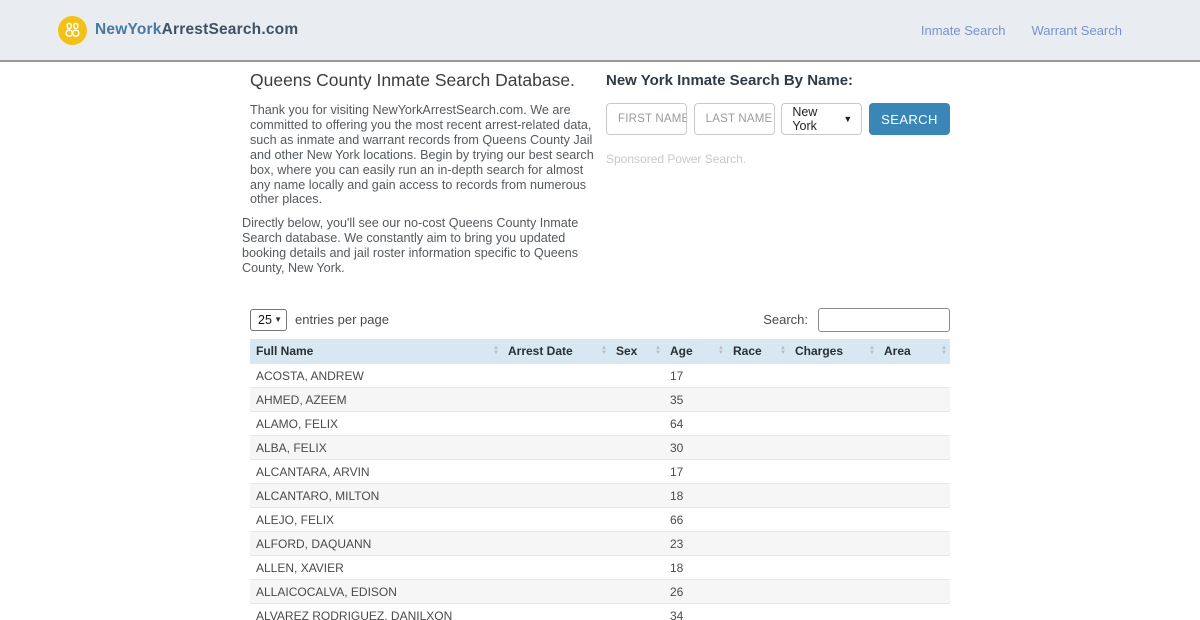 The height and width of the screenshot is (620, 1200). I want to click on column-header-arrest-date: Arrest Date ▲ ▼, so click(556, 351).